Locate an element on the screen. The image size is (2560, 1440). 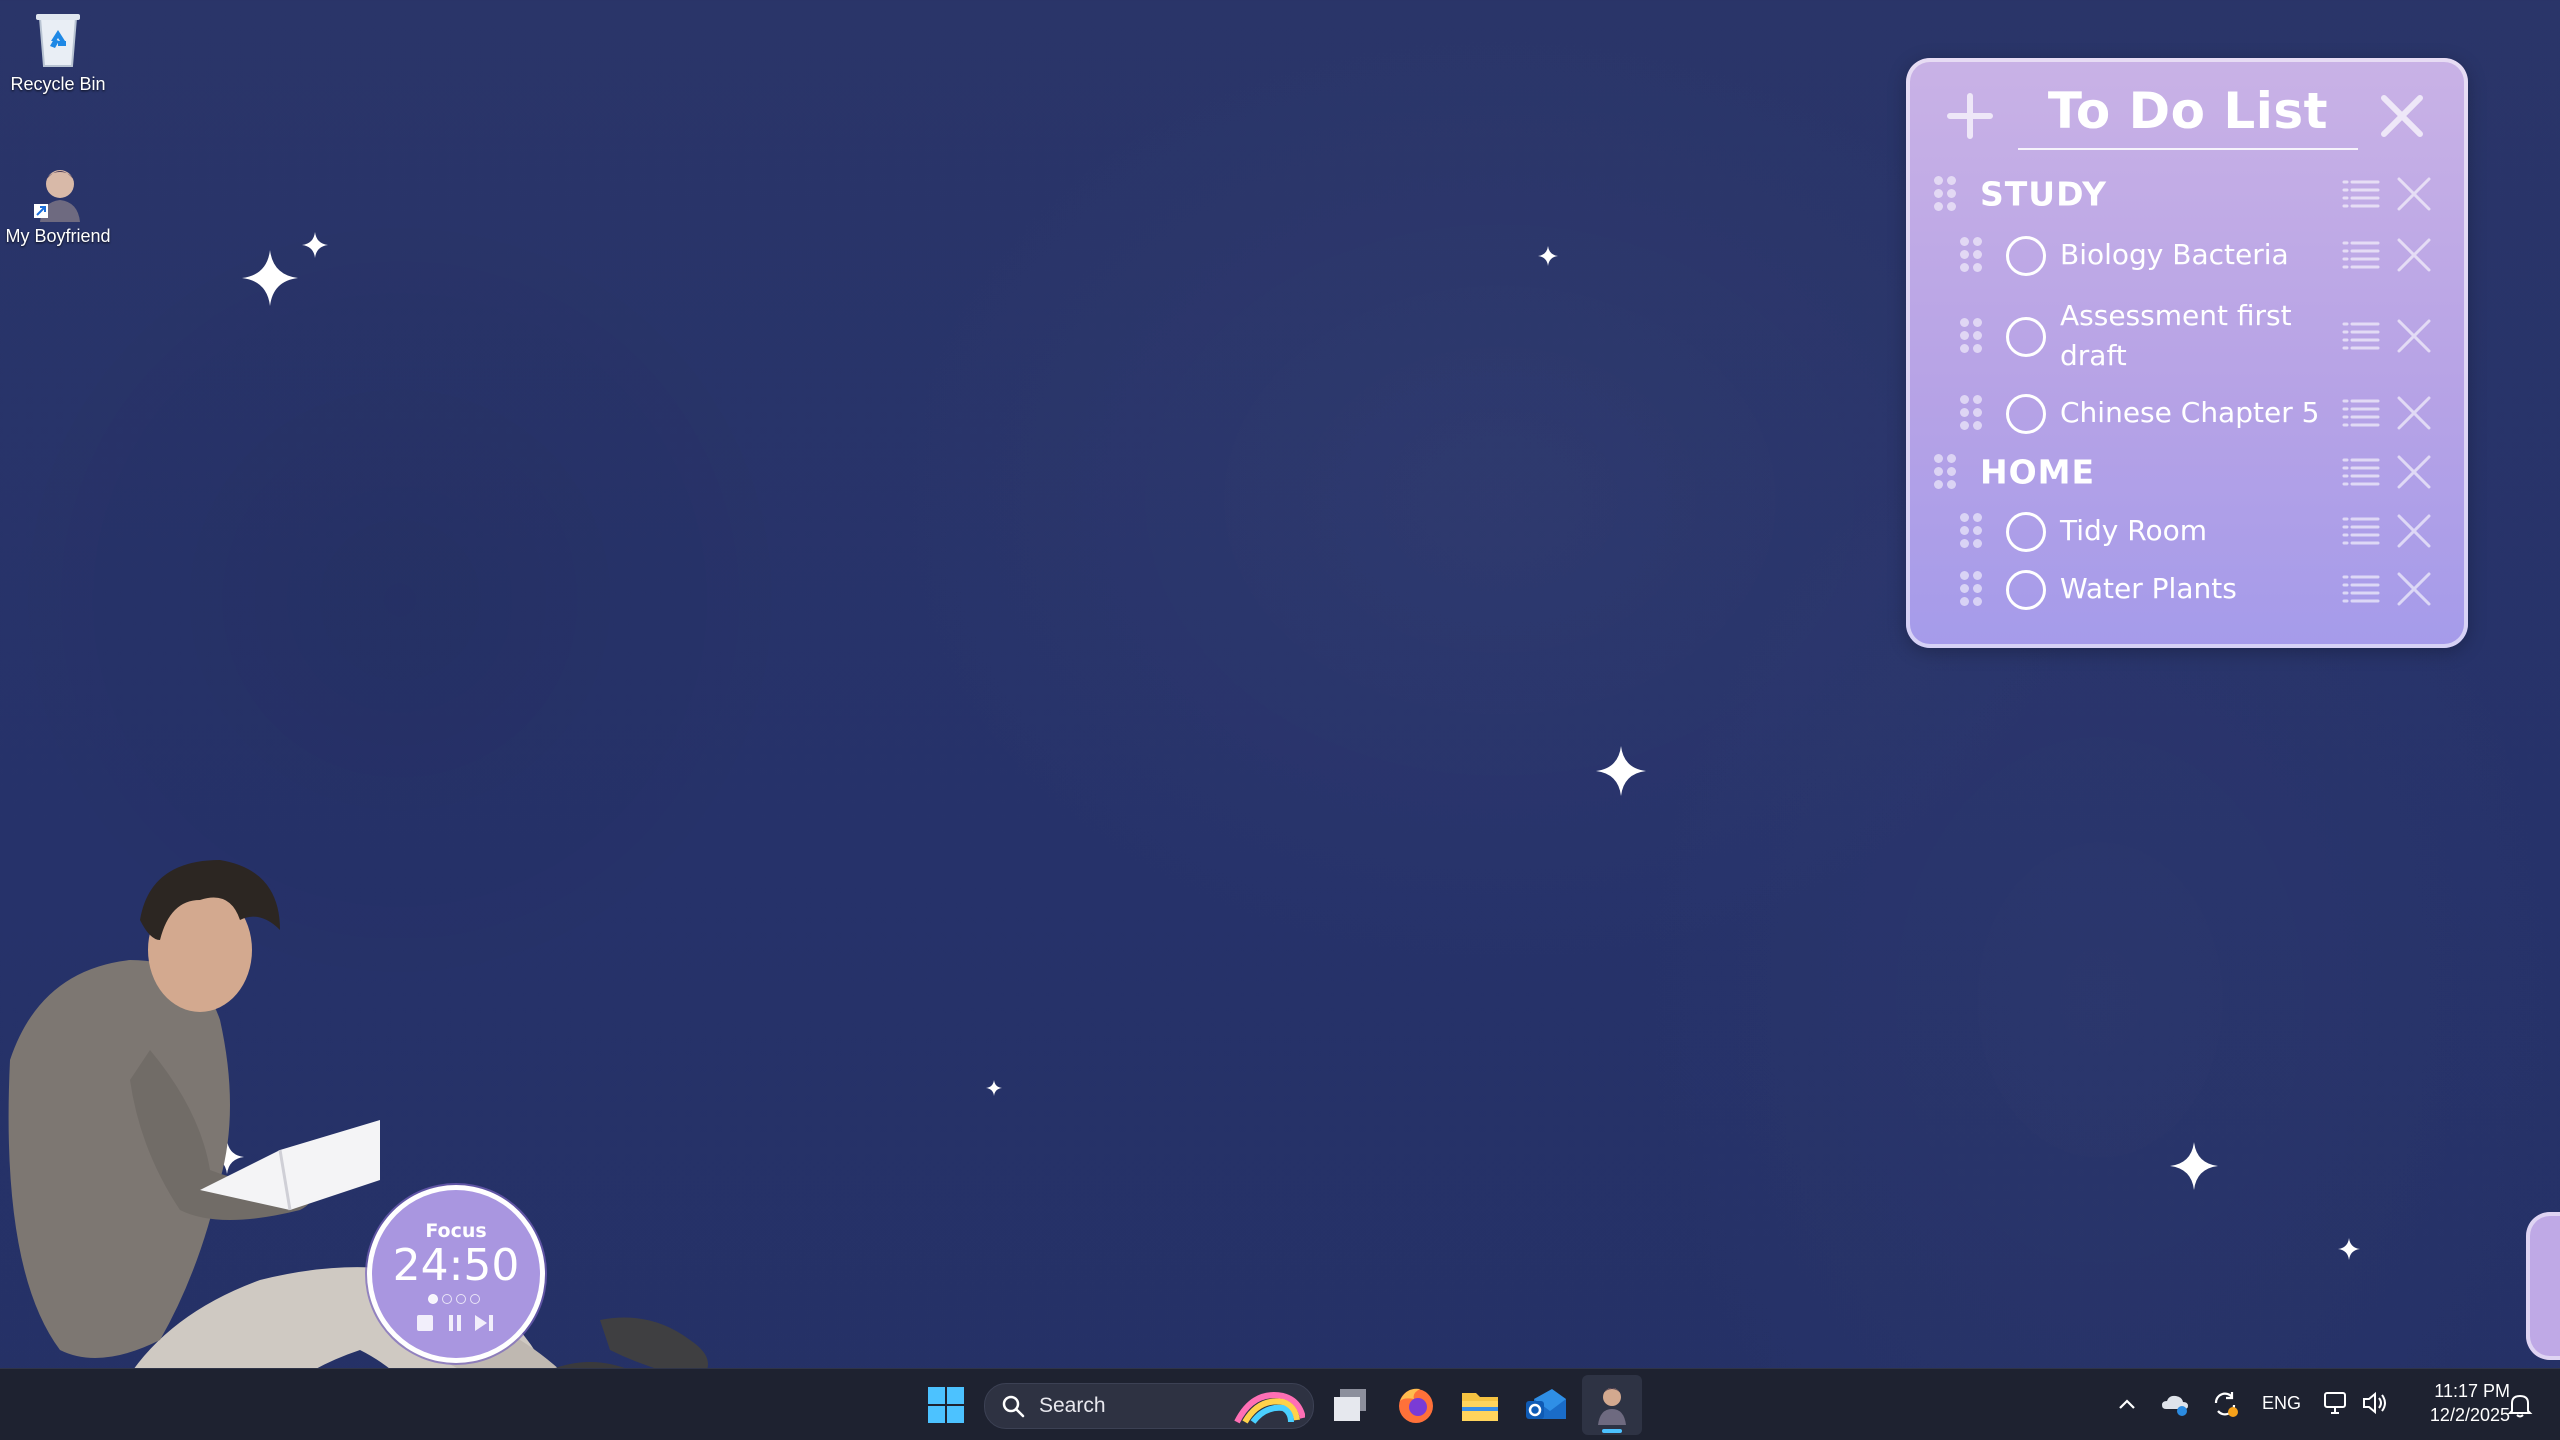
todo-item-label: Chinese Chapter 5 is located at coordinates (2190, 412).